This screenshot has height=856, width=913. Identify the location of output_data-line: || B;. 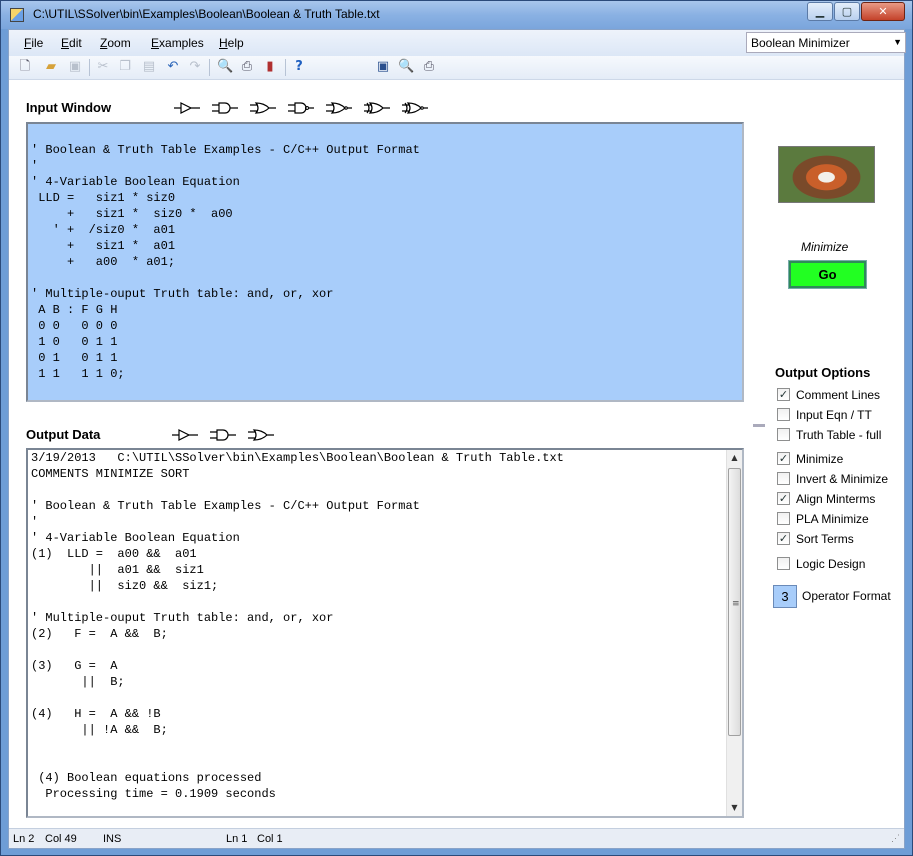
(78, 682).